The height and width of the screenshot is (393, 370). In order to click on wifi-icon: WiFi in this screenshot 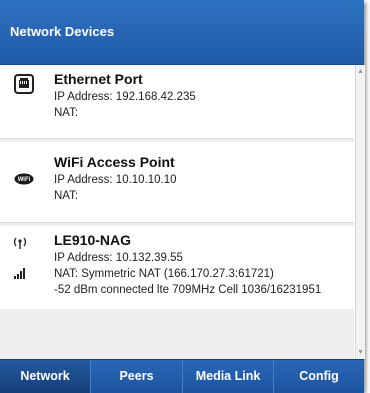, I will do `click(24, 181)`.